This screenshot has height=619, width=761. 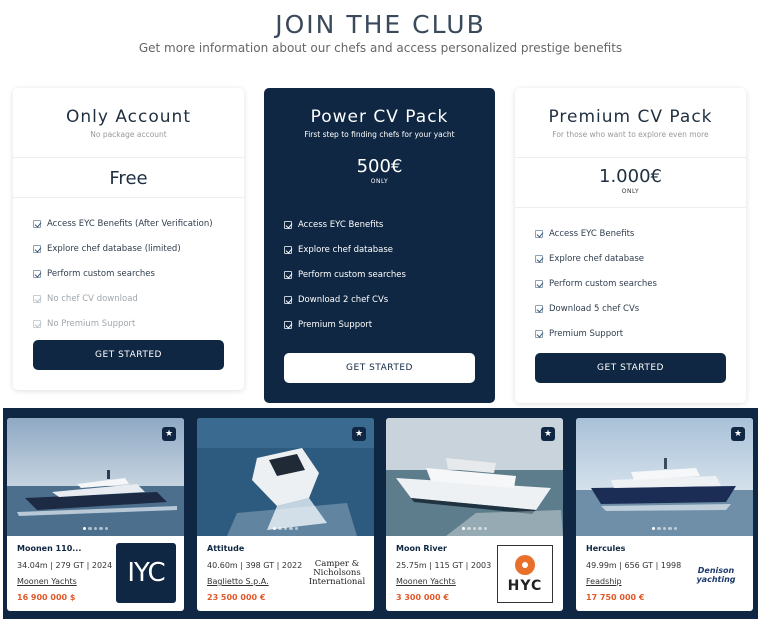 What do you see at coordinates (46, 597) in the screenshot?
I see `yacht-price: 16 900 000 $` at bounding box center [46, 597].